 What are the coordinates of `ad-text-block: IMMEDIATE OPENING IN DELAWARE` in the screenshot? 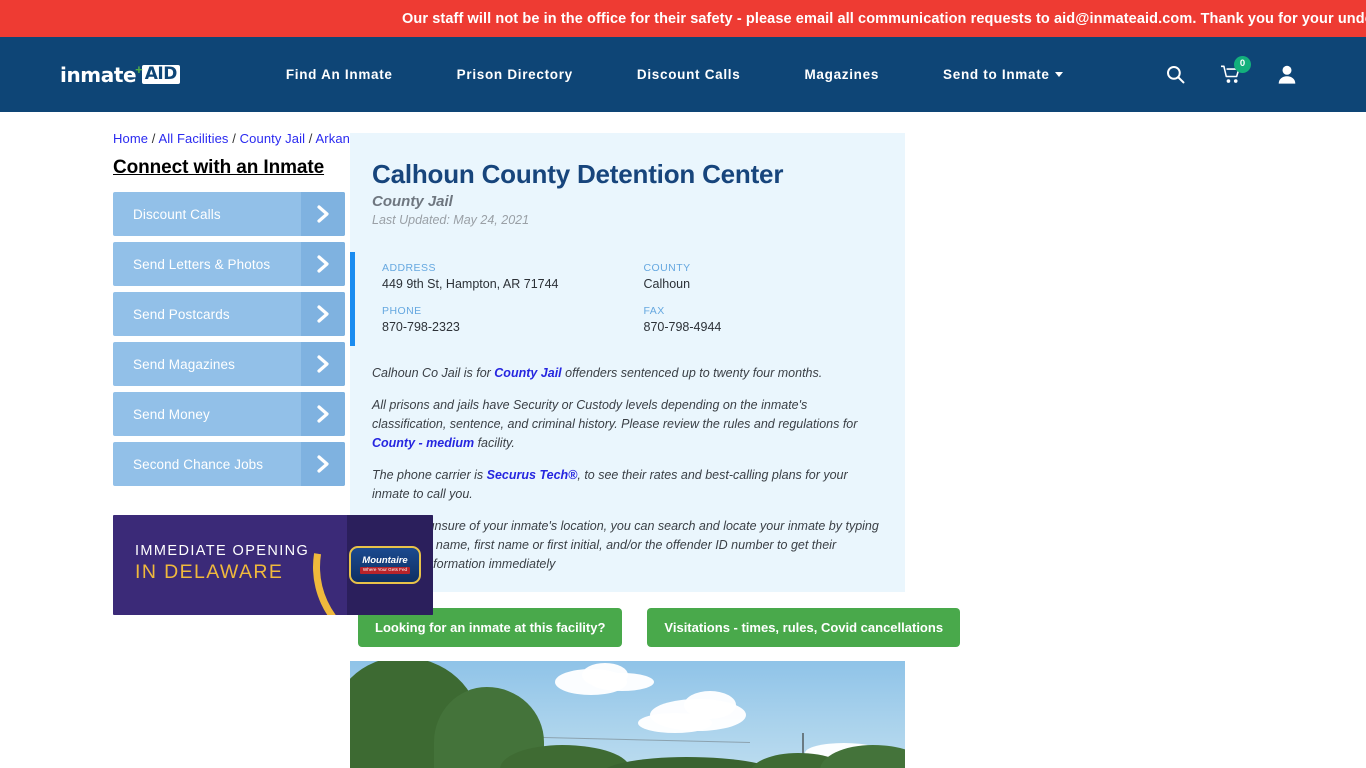 It's located at (222, 563).